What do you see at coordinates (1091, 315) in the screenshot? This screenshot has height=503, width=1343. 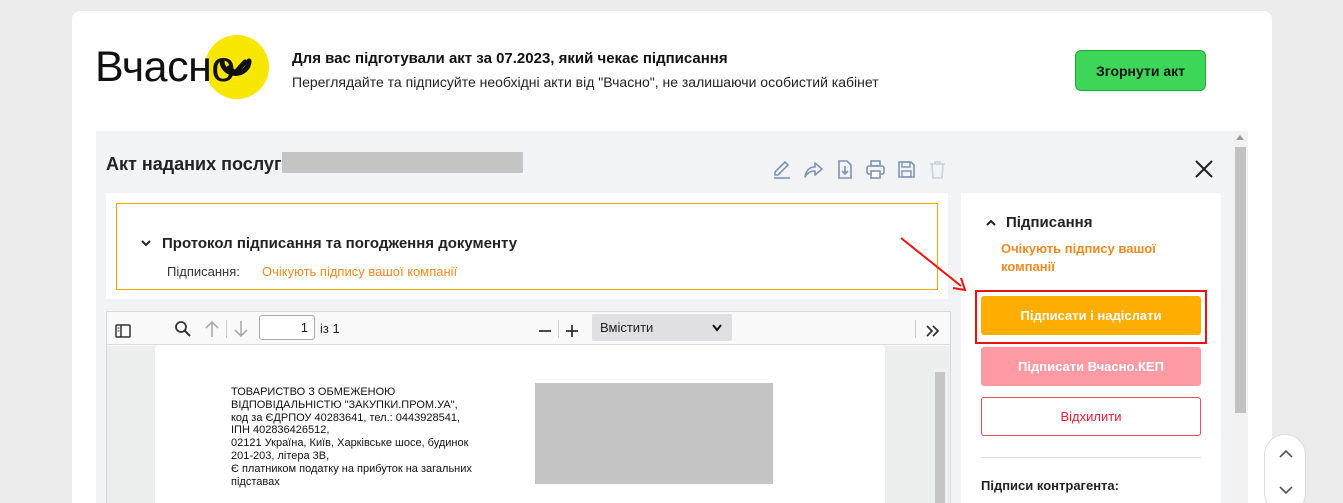 I see `sign-and-send-button: Підписати і надіслати` at bounding box center [1091, 315].